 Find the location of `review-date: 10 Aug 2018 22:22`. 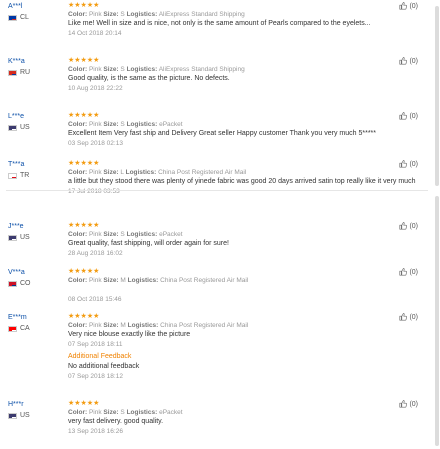

review-date: 10 Aug 2018 22:22 is located at coordinates (95, 88).